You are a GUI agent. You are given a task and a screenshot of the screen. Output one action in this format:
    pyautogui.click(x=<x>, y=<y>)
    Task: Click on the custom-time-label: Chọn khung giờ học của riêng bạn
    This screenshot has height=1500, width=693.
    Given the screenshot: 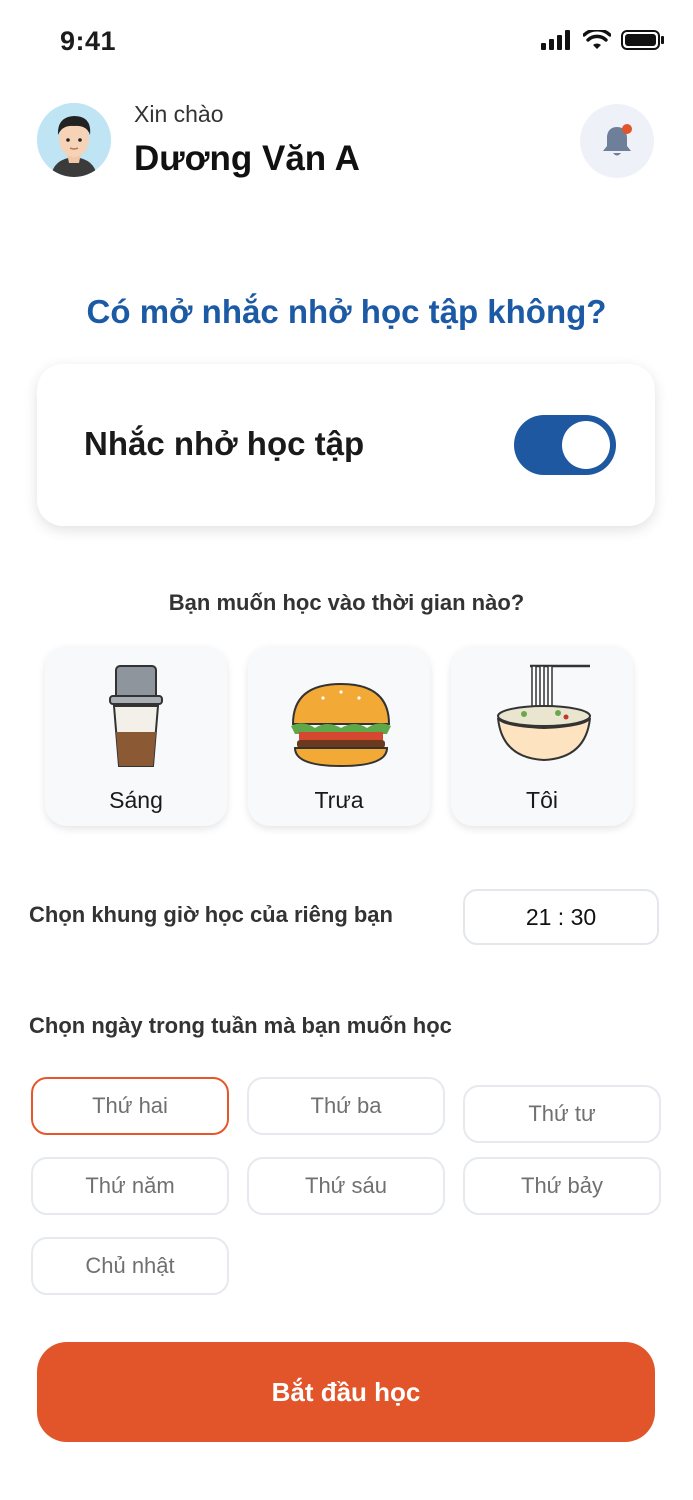 What is the action you would take?
    pyautogui.click(x=211, y=914)
    